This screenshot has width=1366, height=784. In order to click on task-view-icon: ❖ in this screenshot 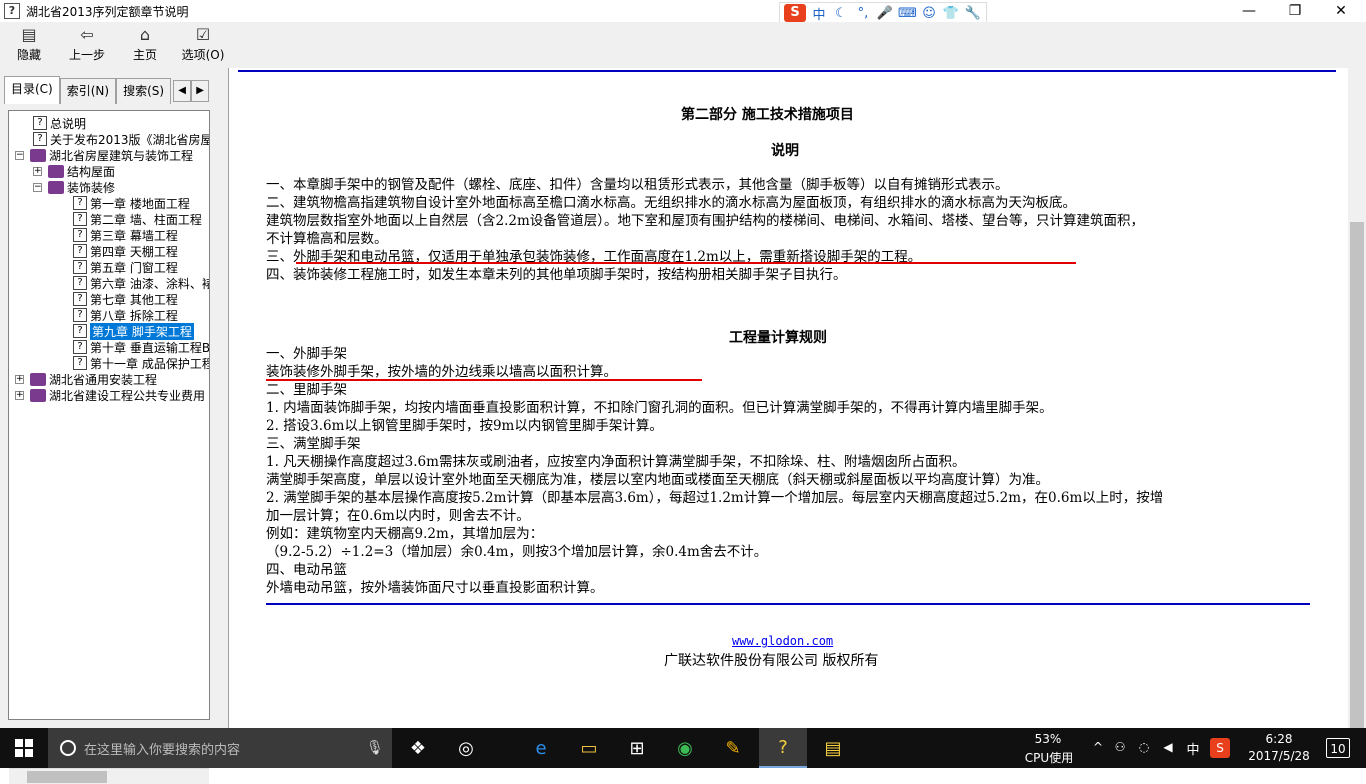, I will do `click(418, 748)`.